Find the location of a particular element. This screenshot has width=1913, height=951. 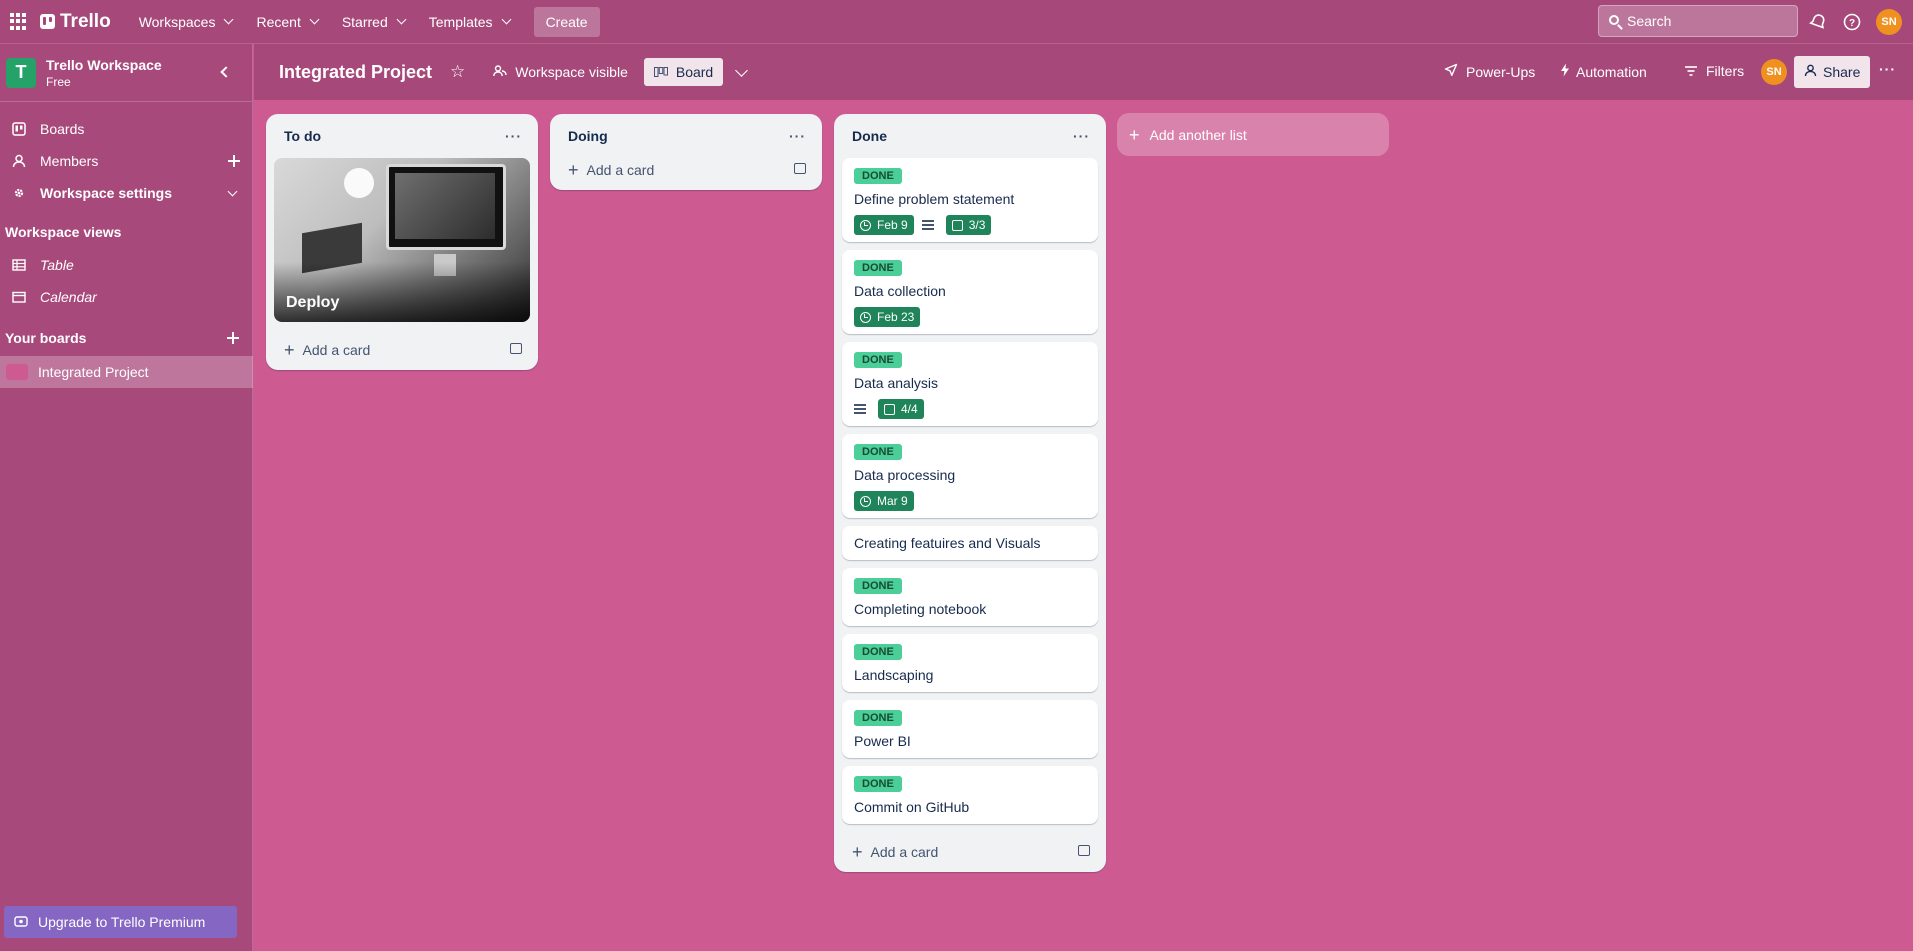

list-doing: Doing ··· + Add a card is located at coordinates (686, 152).